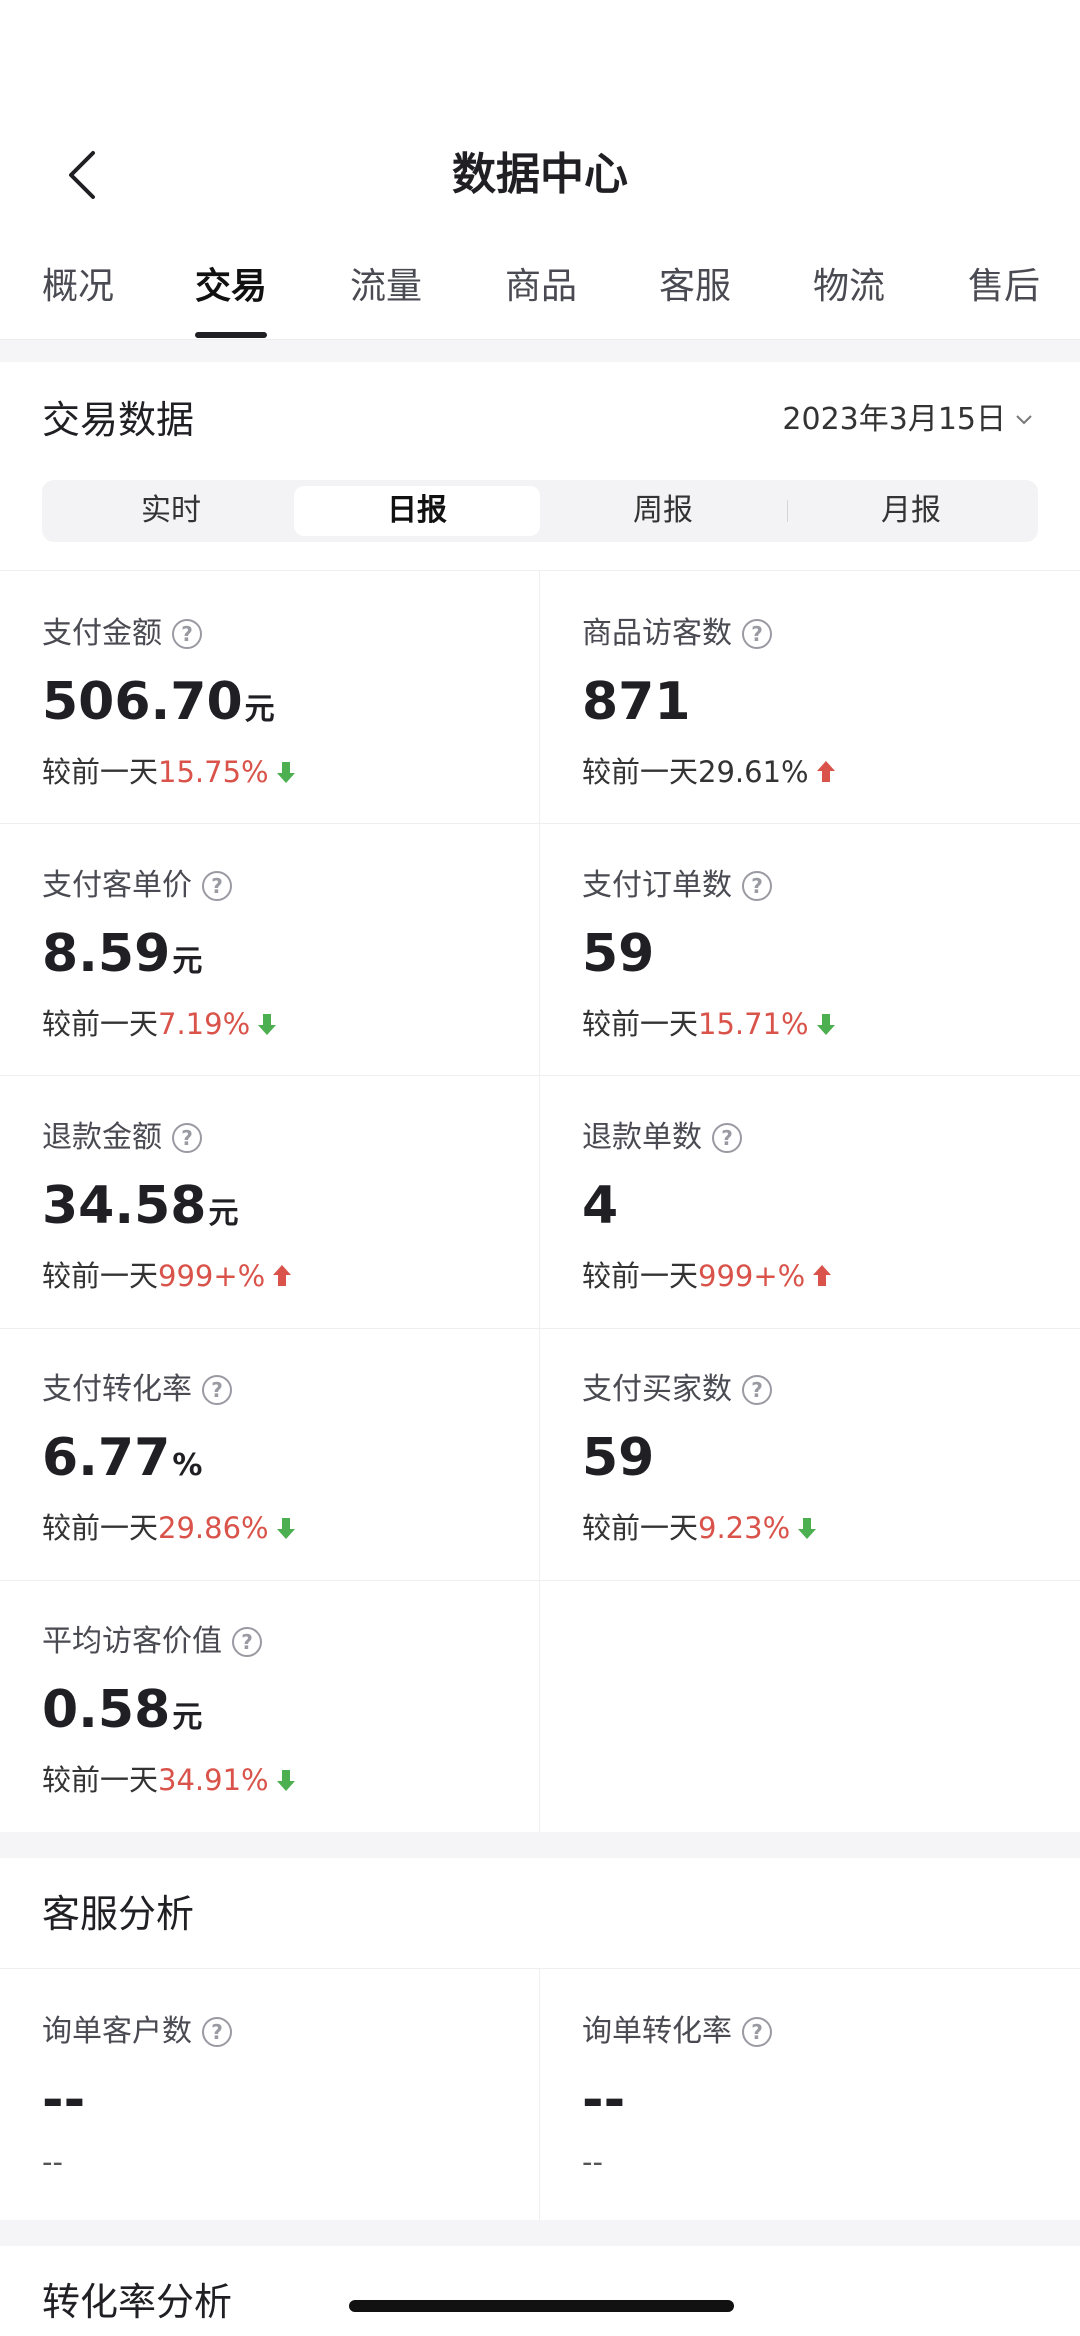  What do you see at coordinates (132, 1641) in the screenshot?
I see `metric-label: 平均访客价值` at bounding box center [132, 1641].